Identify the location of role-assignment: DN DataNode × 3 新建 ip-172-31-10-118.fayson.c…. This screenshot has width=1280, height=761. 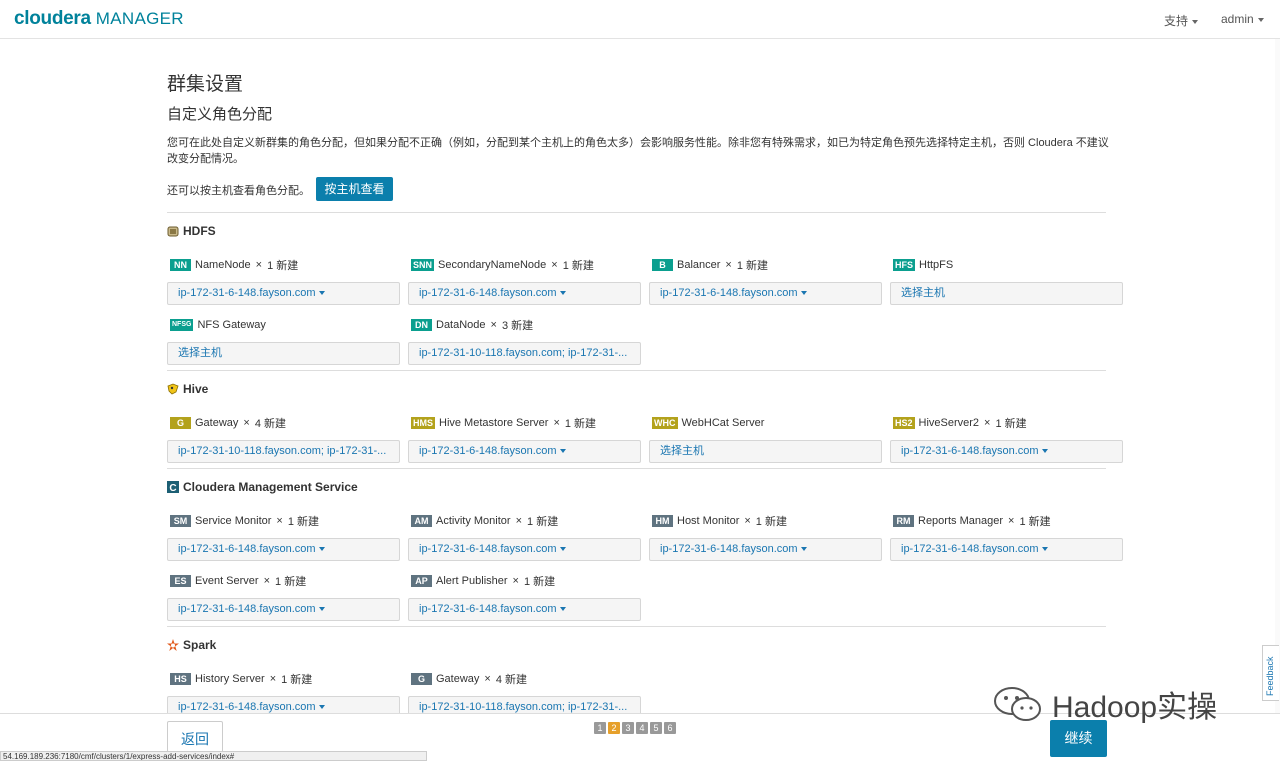
(524, 341).